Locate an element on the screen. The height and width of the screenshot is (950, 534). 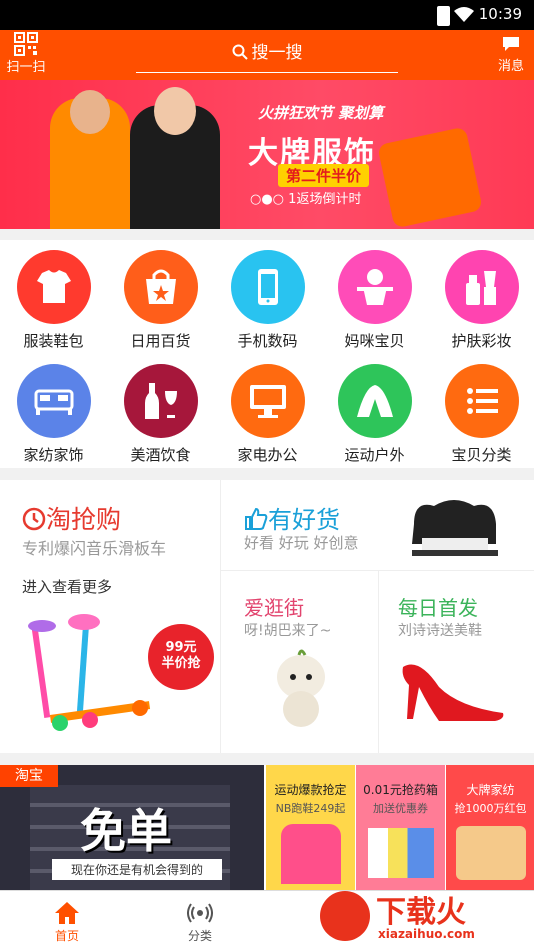
category-item: 护肤彩妆 is located at coordinates (481, 300).